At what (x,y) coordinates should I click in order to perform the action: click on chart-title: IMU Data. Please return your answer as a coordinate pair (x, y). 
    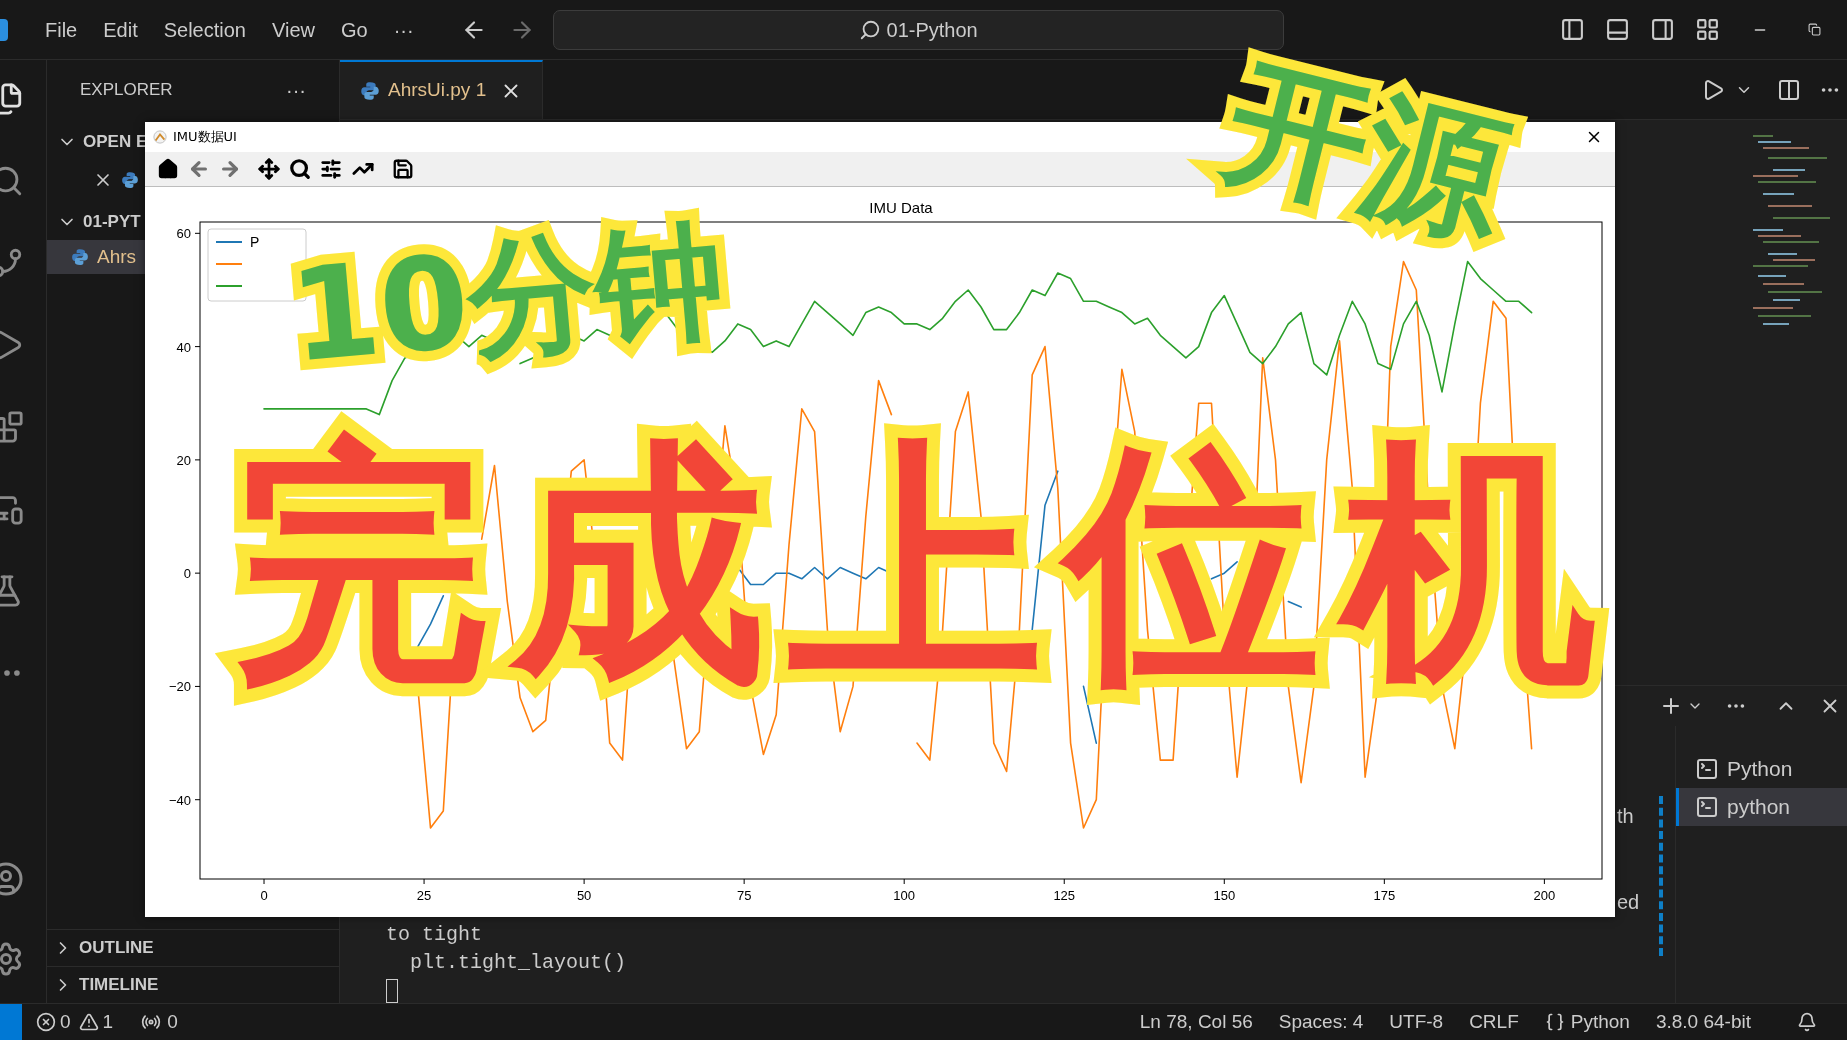
    Looking at the image, I should click on (901, 207).